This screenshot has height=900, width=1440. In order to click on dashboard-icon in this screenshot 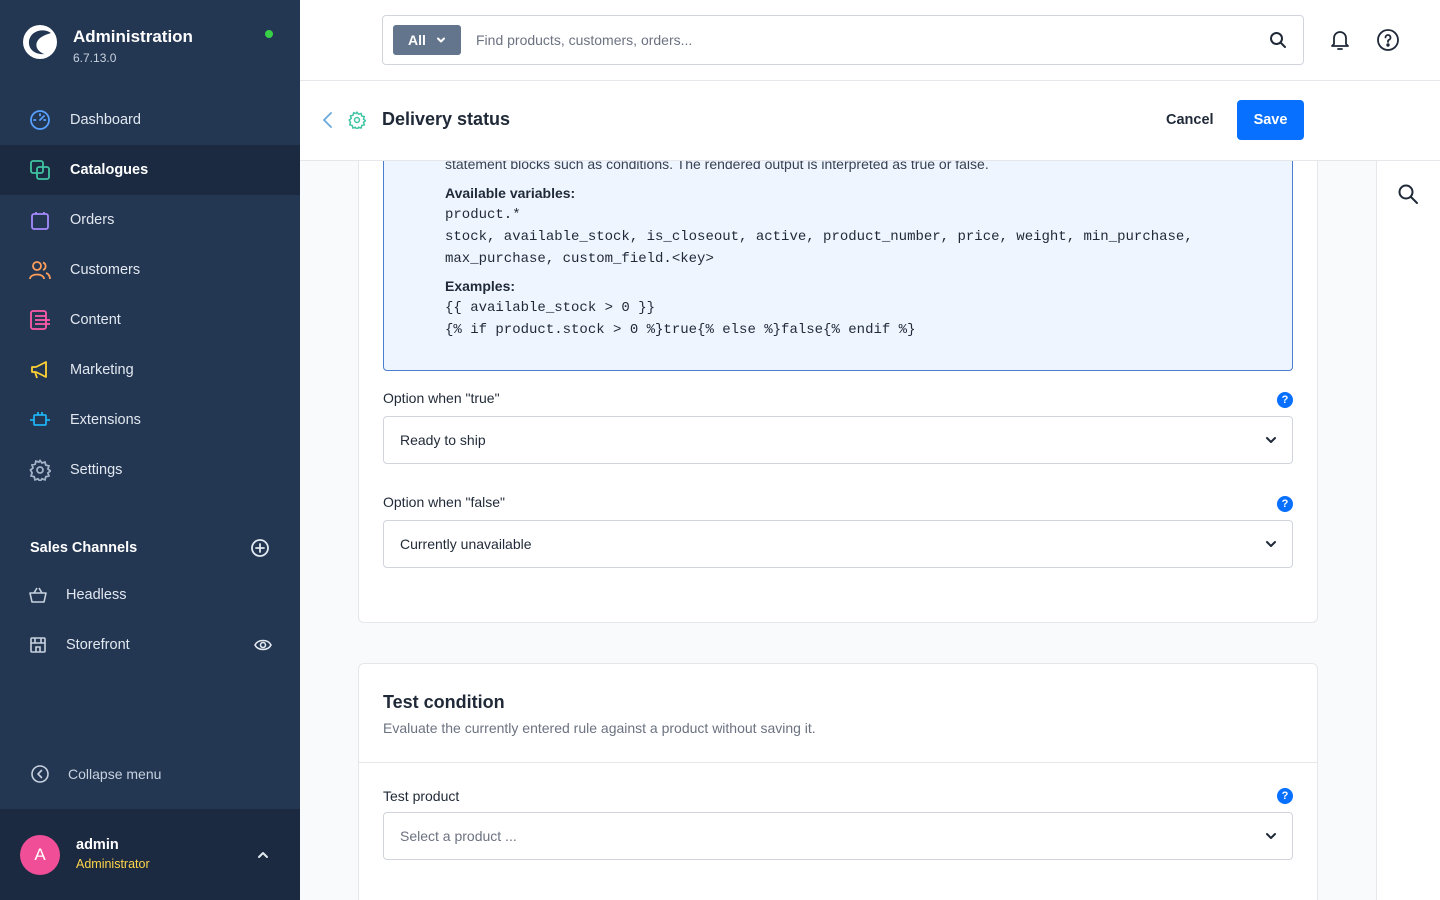, I will do `click(40, 120)`.